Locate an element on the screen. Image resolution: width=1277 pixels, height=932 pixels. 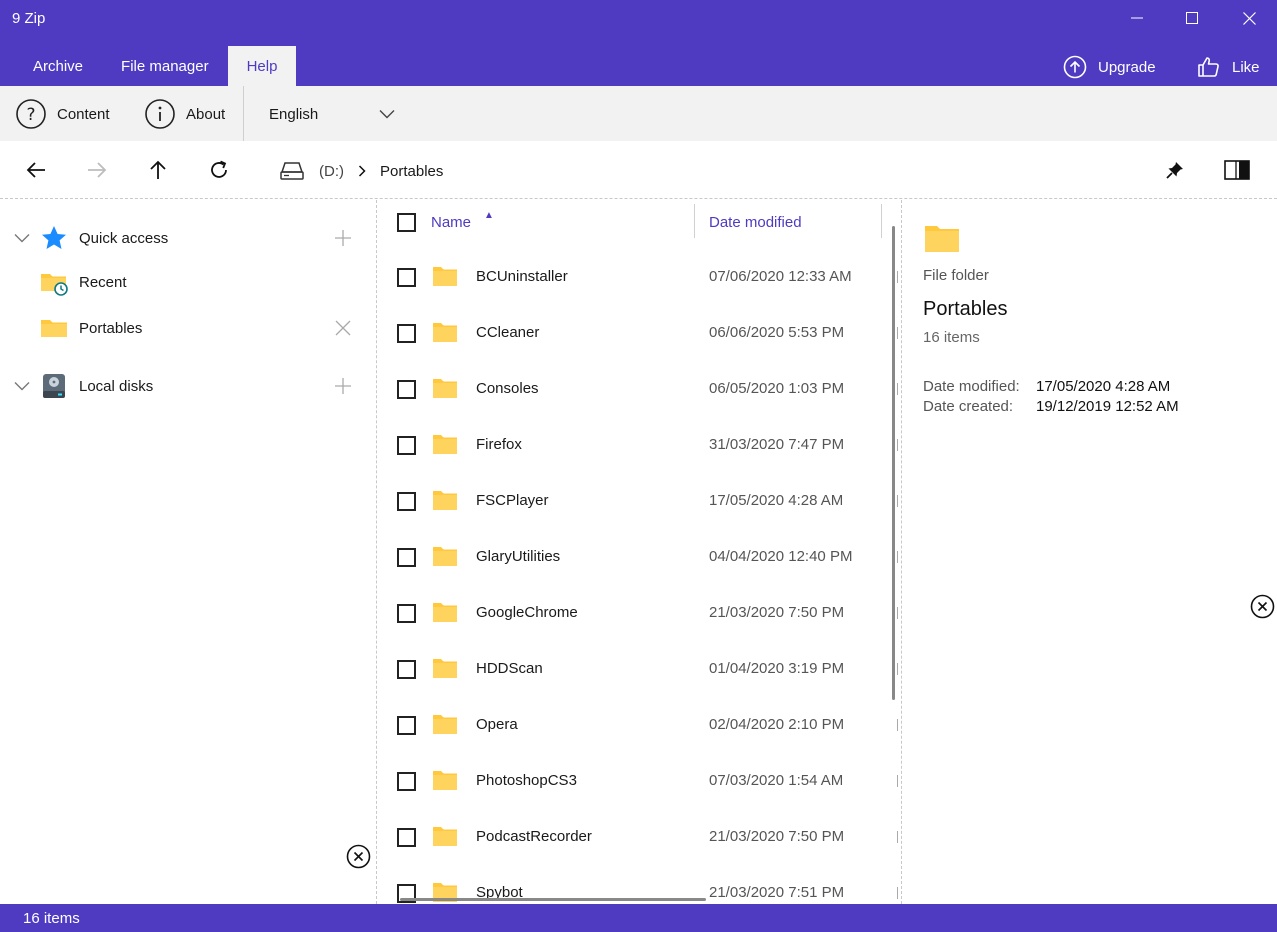
pin-button is located at coordinates (1175, 170).